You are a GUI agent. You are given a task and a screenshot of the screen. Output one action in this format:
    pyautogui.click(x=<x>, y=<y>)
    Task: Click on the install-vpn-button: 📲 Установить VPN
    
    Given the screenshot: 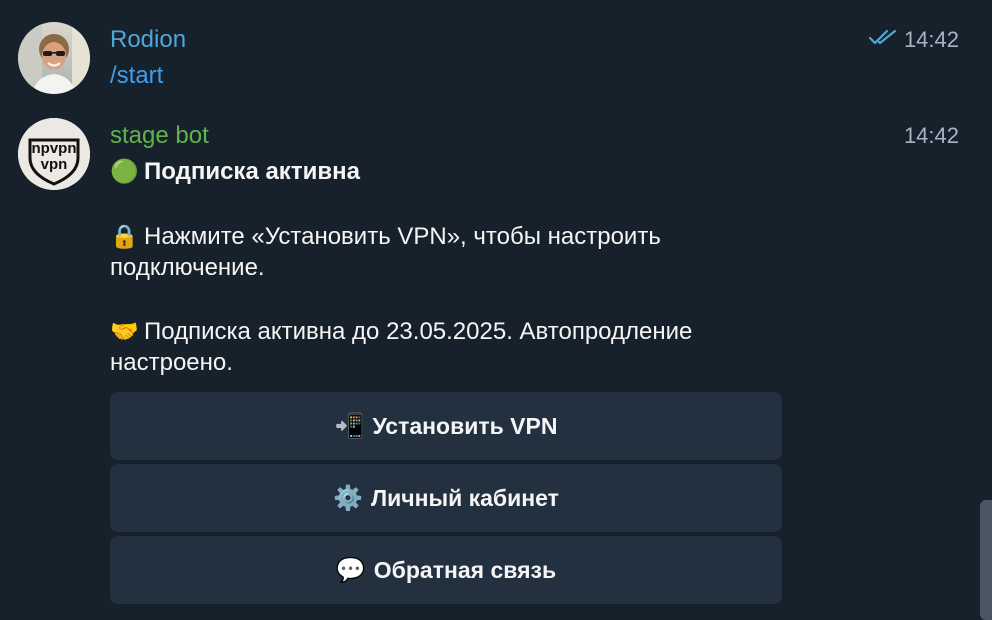 What is the action you would take?
    pyautogui.click(x=446, y=426)
    